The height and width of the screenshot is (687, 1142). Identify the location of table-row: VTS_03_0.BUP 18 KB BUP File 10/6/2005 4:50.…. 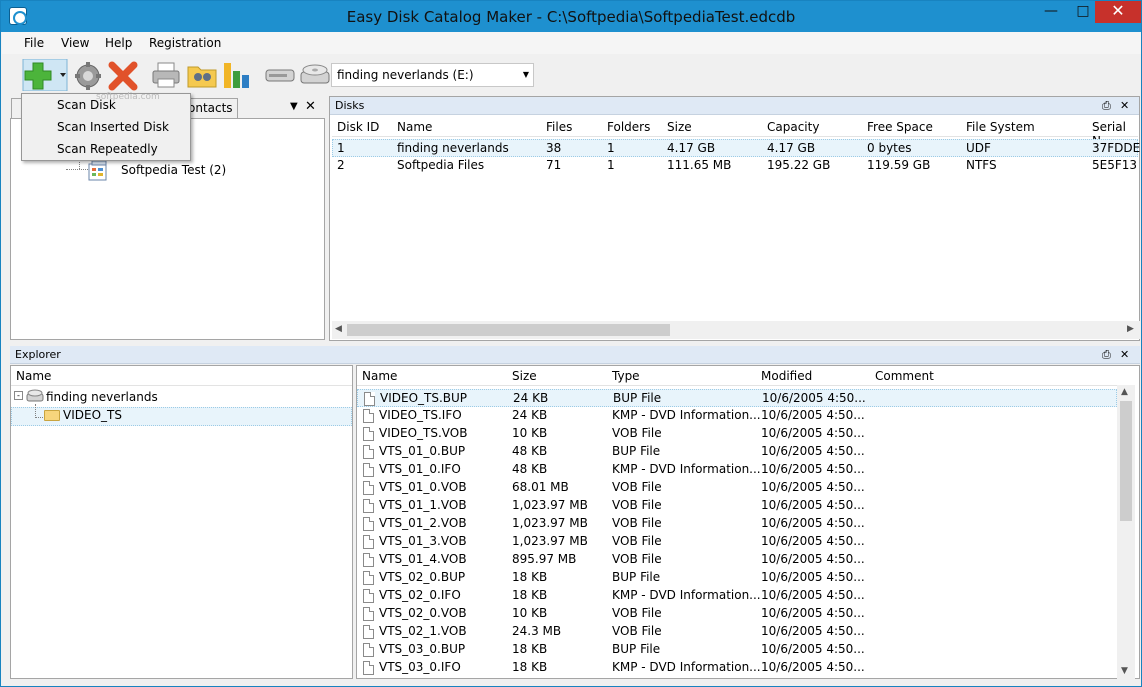
(737, 650).